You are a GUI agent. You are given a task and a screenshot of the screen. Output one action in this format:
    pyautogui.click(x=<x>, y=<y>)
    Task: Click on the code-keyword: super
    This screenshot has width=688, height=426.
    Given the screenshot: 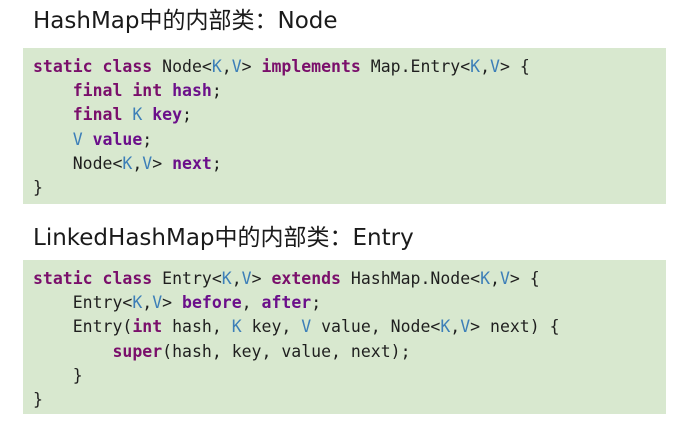 What is the action you would take?
    pyautogui.click(x=137, y=351)
    